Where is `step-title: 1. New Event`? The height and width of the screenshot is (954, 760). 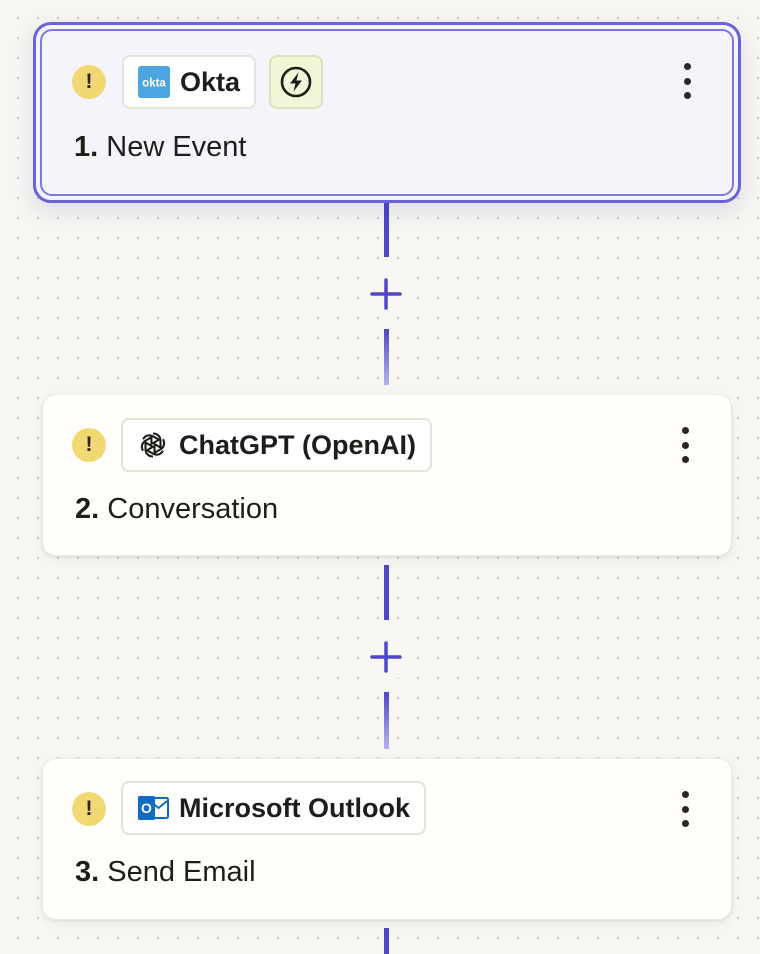
step-title: 1. New Event is located at coordinates (160, 147).